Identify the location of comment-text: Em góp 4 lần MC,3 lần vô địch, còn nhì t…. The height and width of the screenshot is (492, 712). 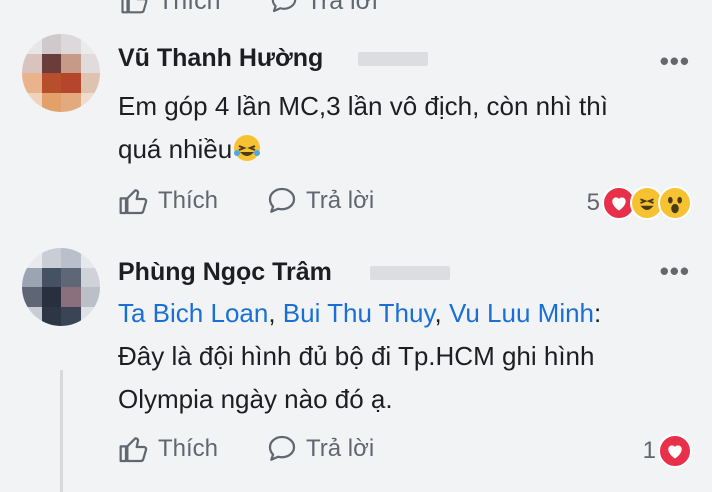
(363, 128).